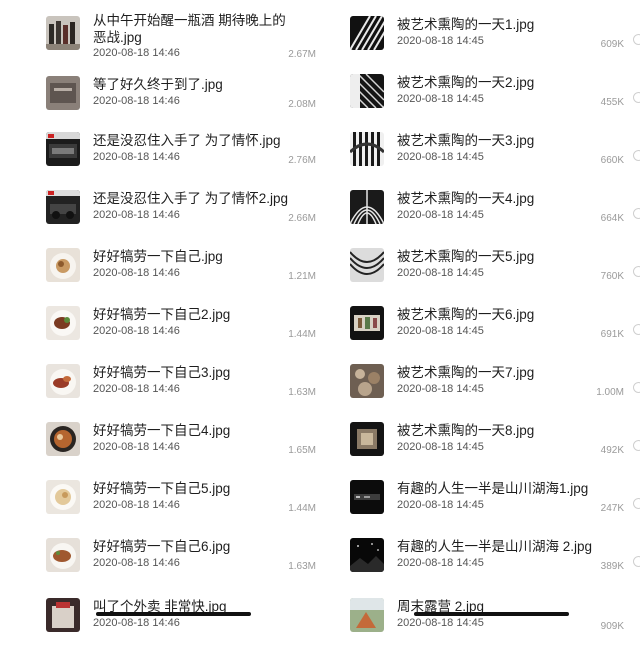  I want to click on file-row: 被艺术熏陶的一天6.jpg 2020-08-18 14:45 691K, so click(480, 335).